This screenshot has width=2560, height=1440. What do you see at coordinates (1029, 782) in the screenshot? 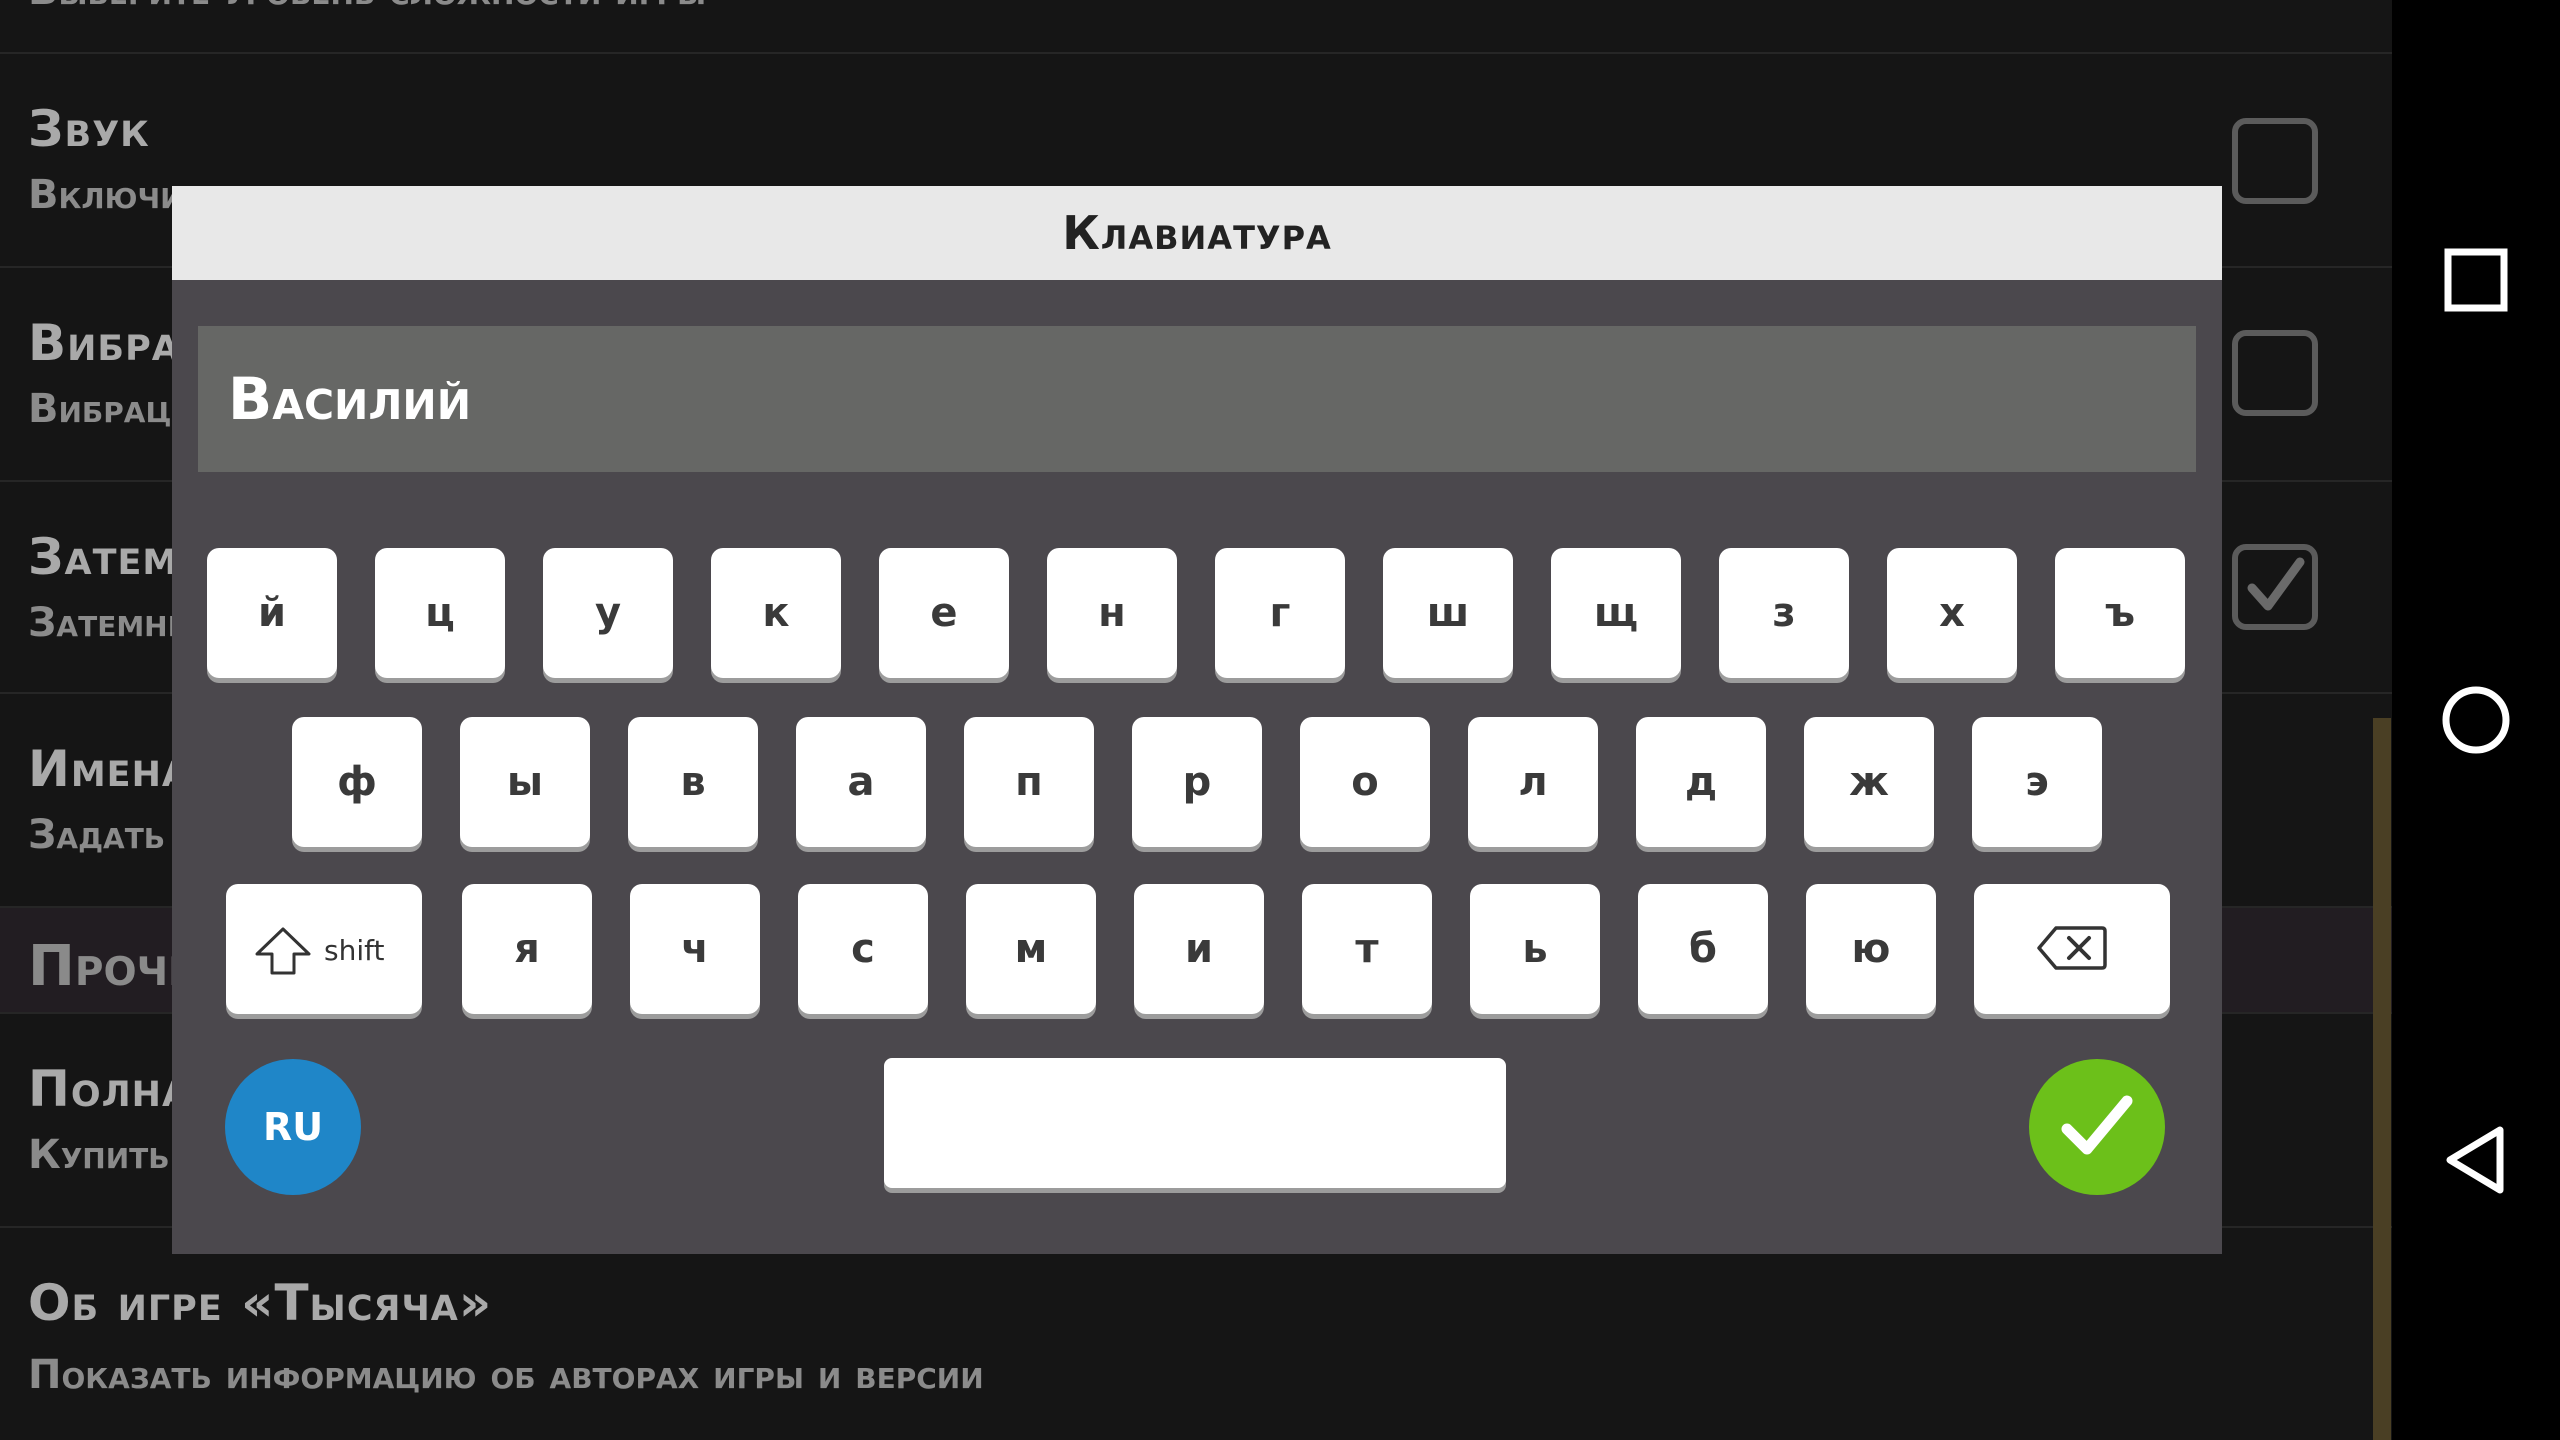
I see `key: п` at bounding box center [1029, 782].